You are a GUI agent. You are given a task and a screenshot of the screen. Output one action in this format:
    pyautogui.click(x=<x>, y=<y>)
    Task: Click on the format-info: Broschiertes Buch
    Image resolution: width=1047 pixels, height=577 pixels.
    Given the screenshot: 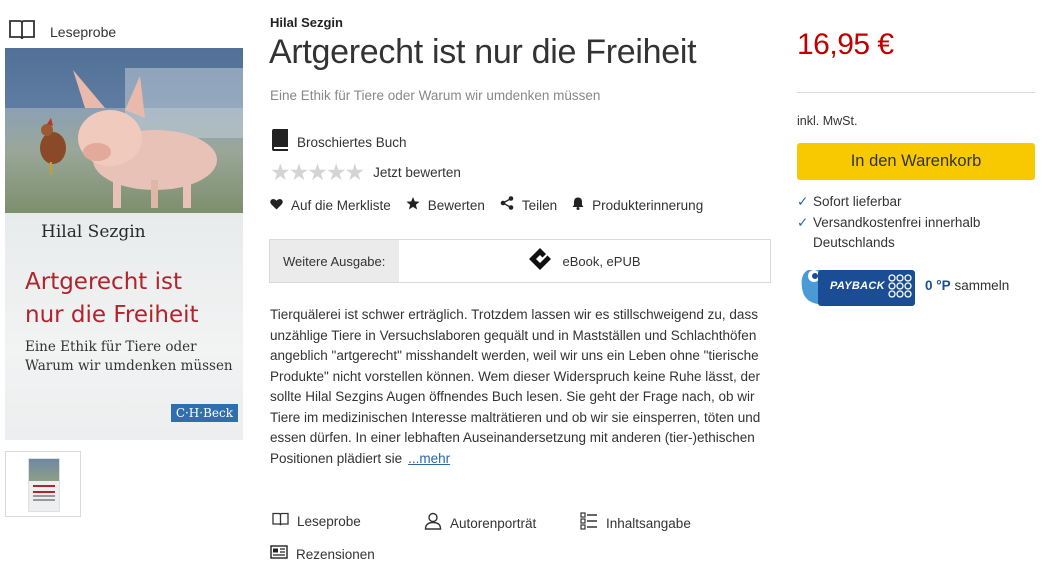 What is the action you would take?
    pyautogui.click(x=338, y=142)
    